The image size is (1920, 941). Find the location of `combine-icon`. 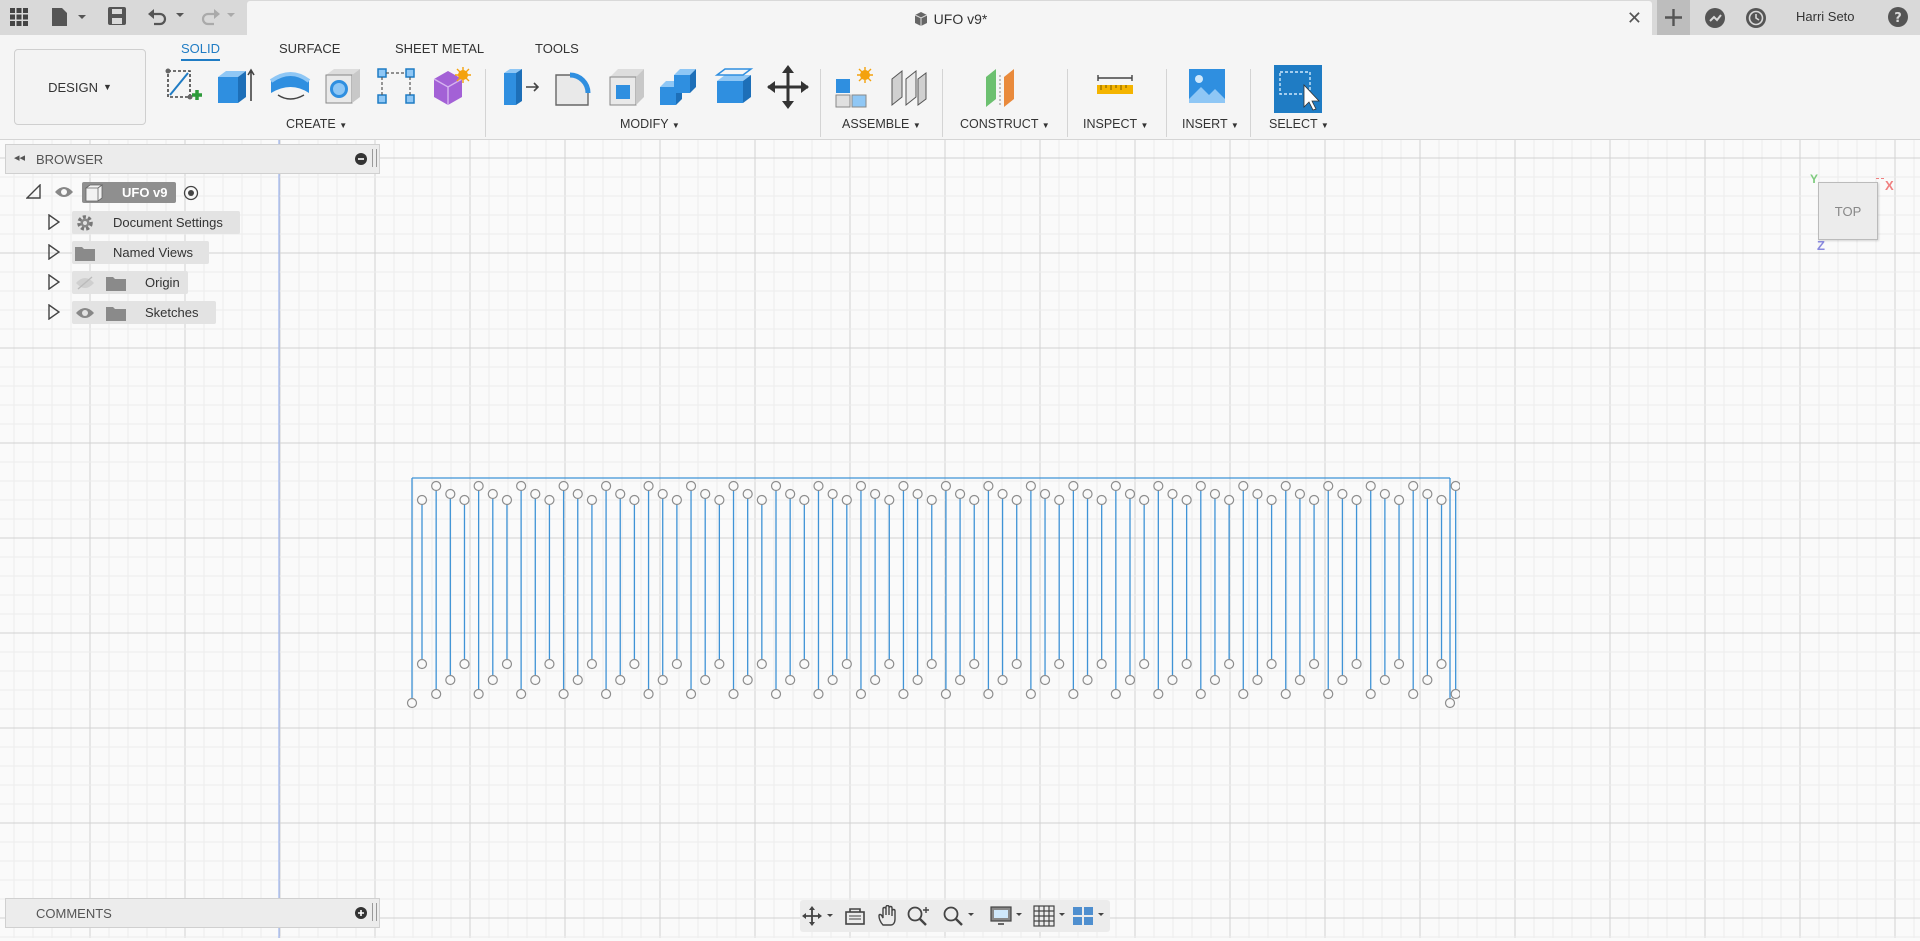

combine-icon is located at coordinates (679, 87).